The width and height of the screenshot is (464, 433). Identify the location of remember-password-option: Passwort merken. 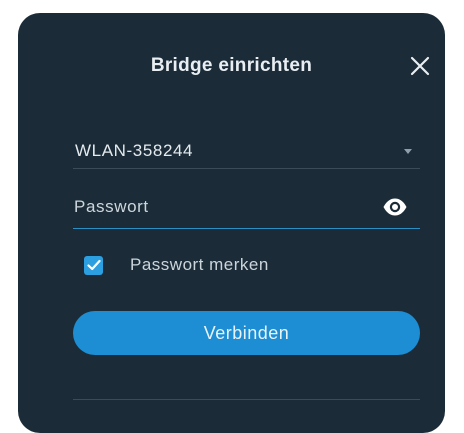
(176, 265).